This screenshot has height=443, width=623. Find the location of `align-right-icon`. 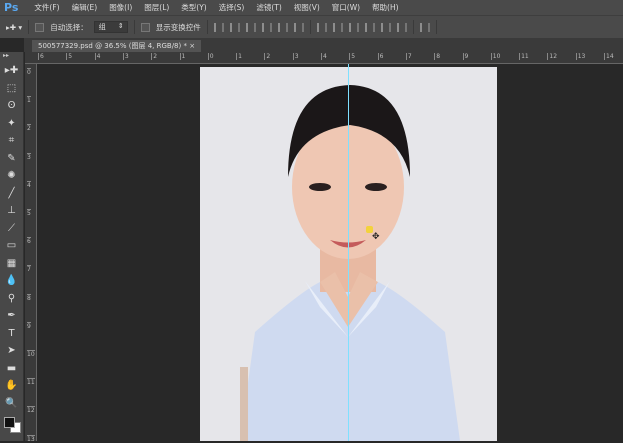

align-right-icon is located at coordinates (298, 27).